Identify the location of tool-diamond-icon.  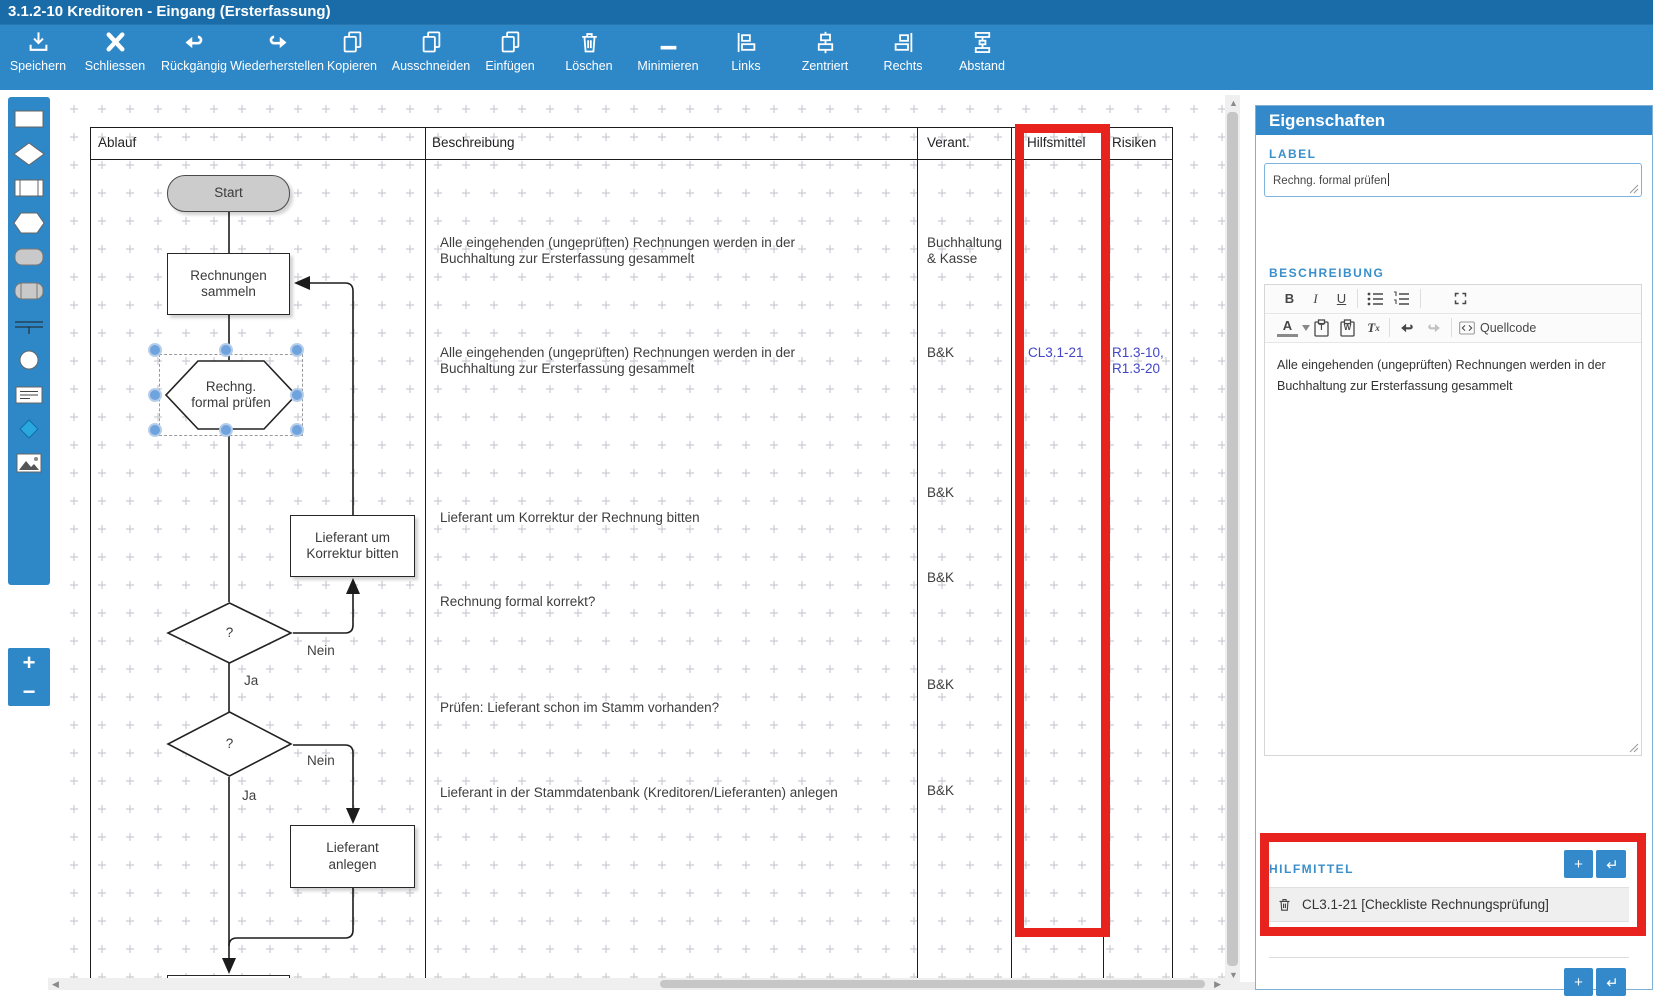
(29, 154).